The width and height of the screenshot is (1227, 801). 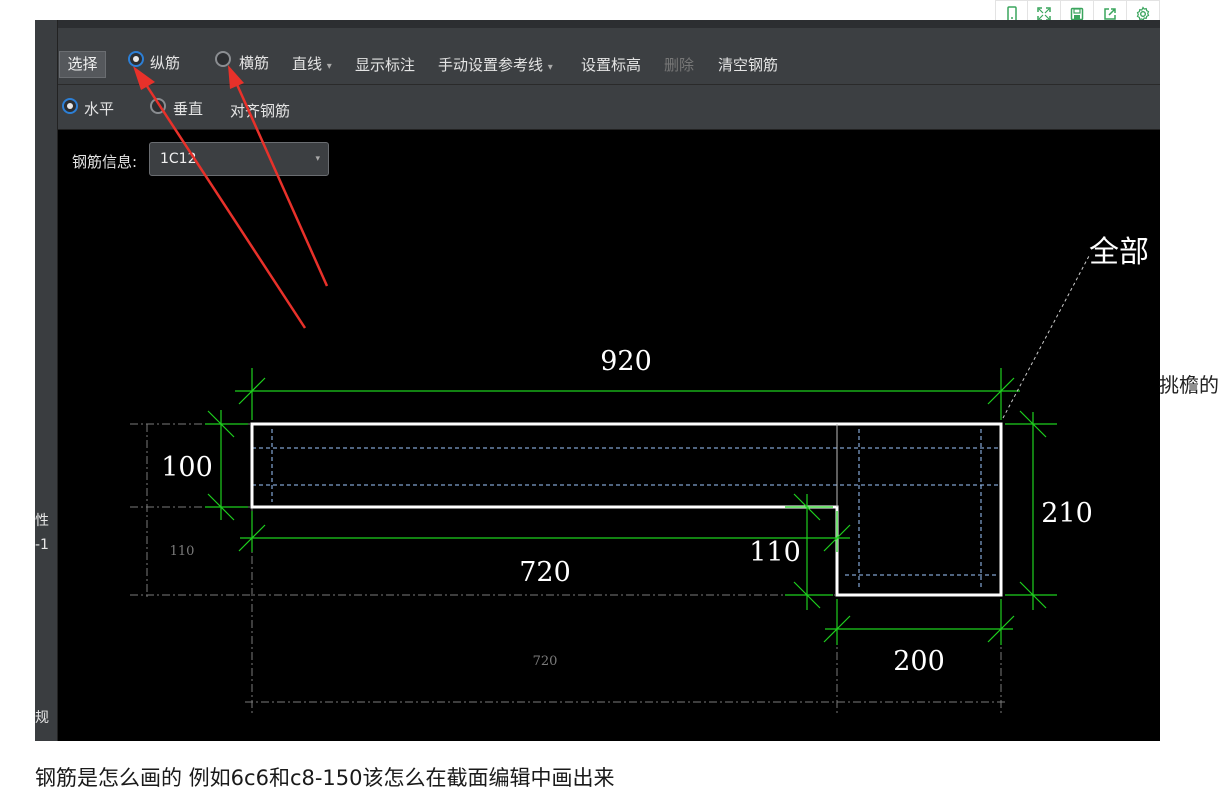 I want to click on dim-100: 100, so click(x=187, y=467).